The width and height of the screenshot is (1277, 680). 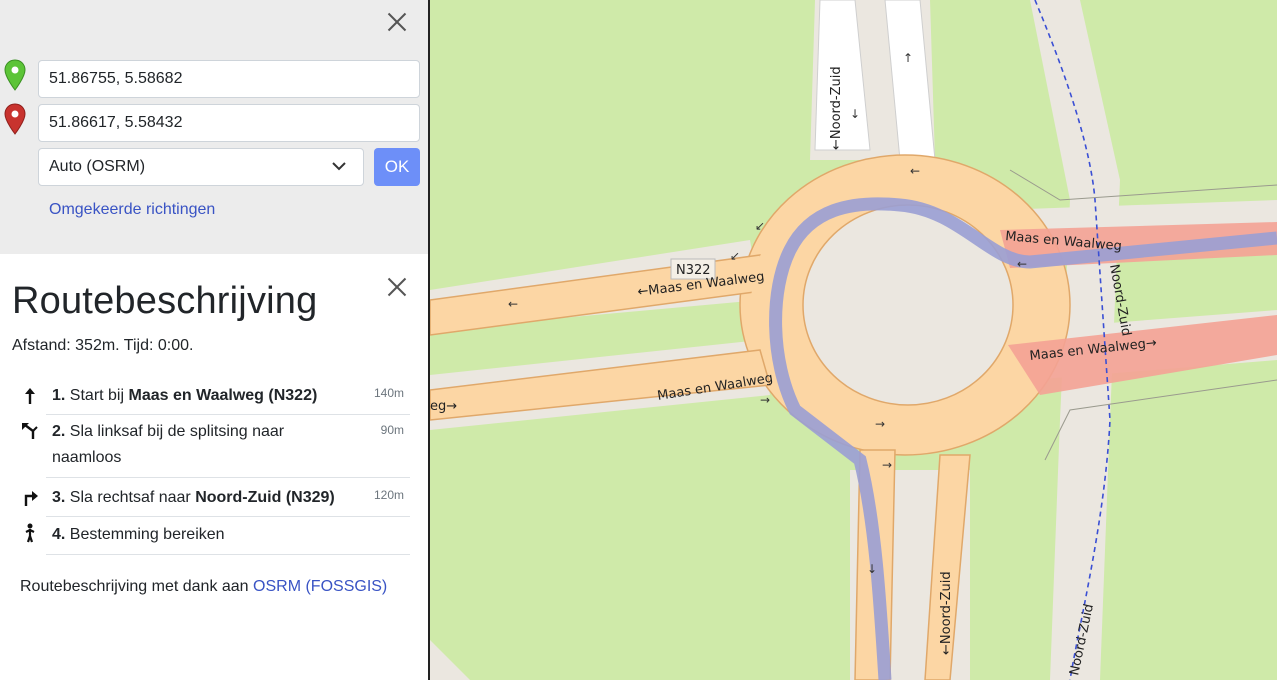 What do you see at coordinates (15, 75) in the screenshot?
I see `start-marker-icon` at bounding box center [15, 75].